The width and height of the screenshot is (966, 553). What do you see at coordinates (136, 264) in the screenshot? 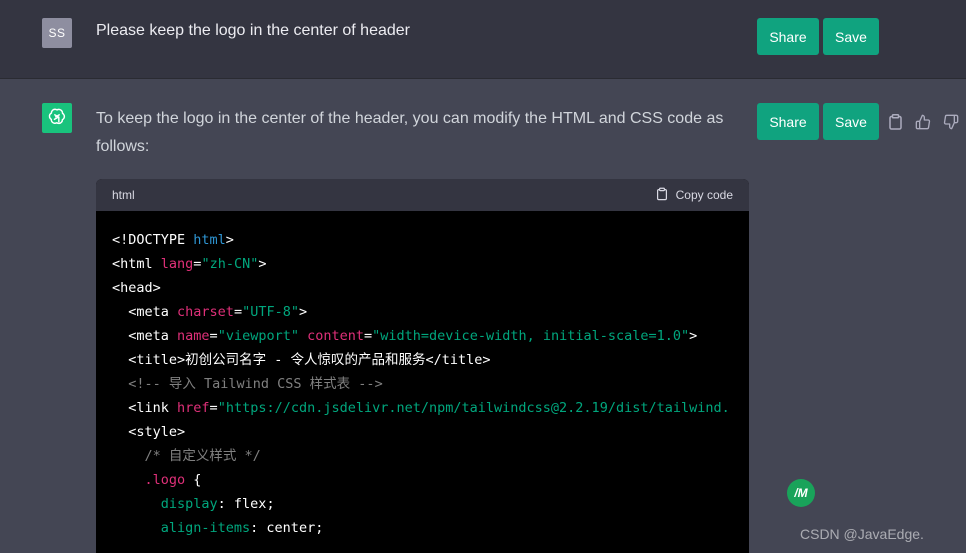
I see `code-token: <html` at bounding box center [136, 264].